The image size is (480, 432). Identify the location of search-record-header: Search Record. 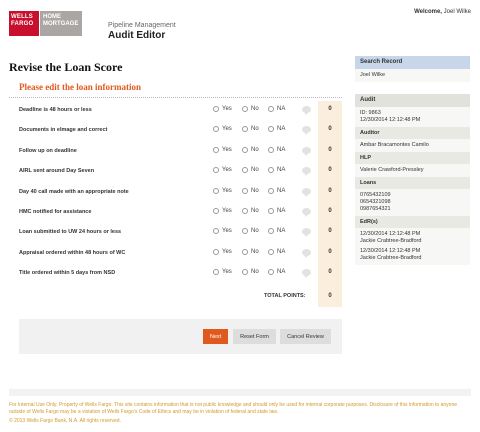
(412, 62).